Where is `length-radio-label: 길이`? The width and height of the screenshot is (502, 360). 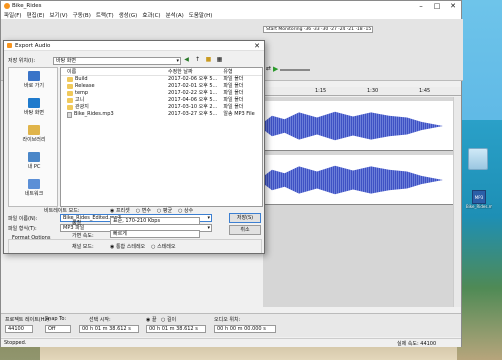
length-radio-label: 길이 is located at coordinates (171, 320).